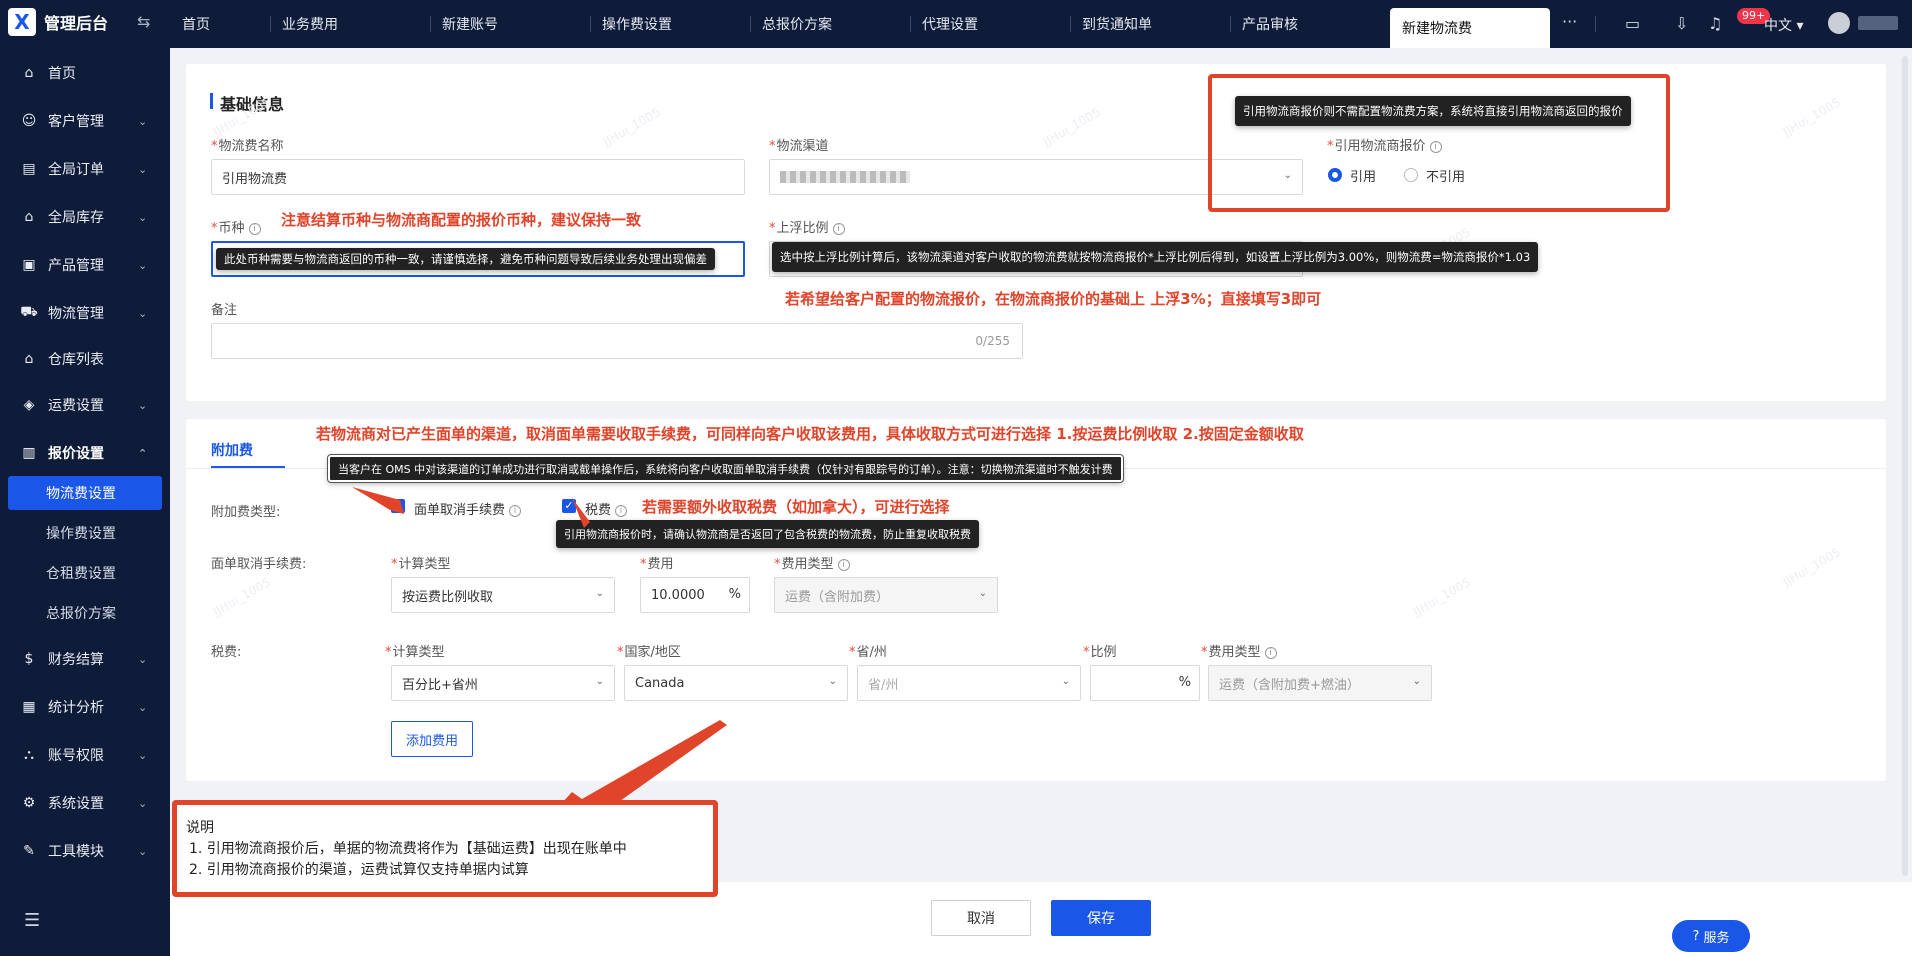 Image resolution: width=1912 pixels, height=956 pixels. What do you see at coordinates (200, 828) in the screenshot?
I see `notes-title: 说明` at bounding box center [200, 828].